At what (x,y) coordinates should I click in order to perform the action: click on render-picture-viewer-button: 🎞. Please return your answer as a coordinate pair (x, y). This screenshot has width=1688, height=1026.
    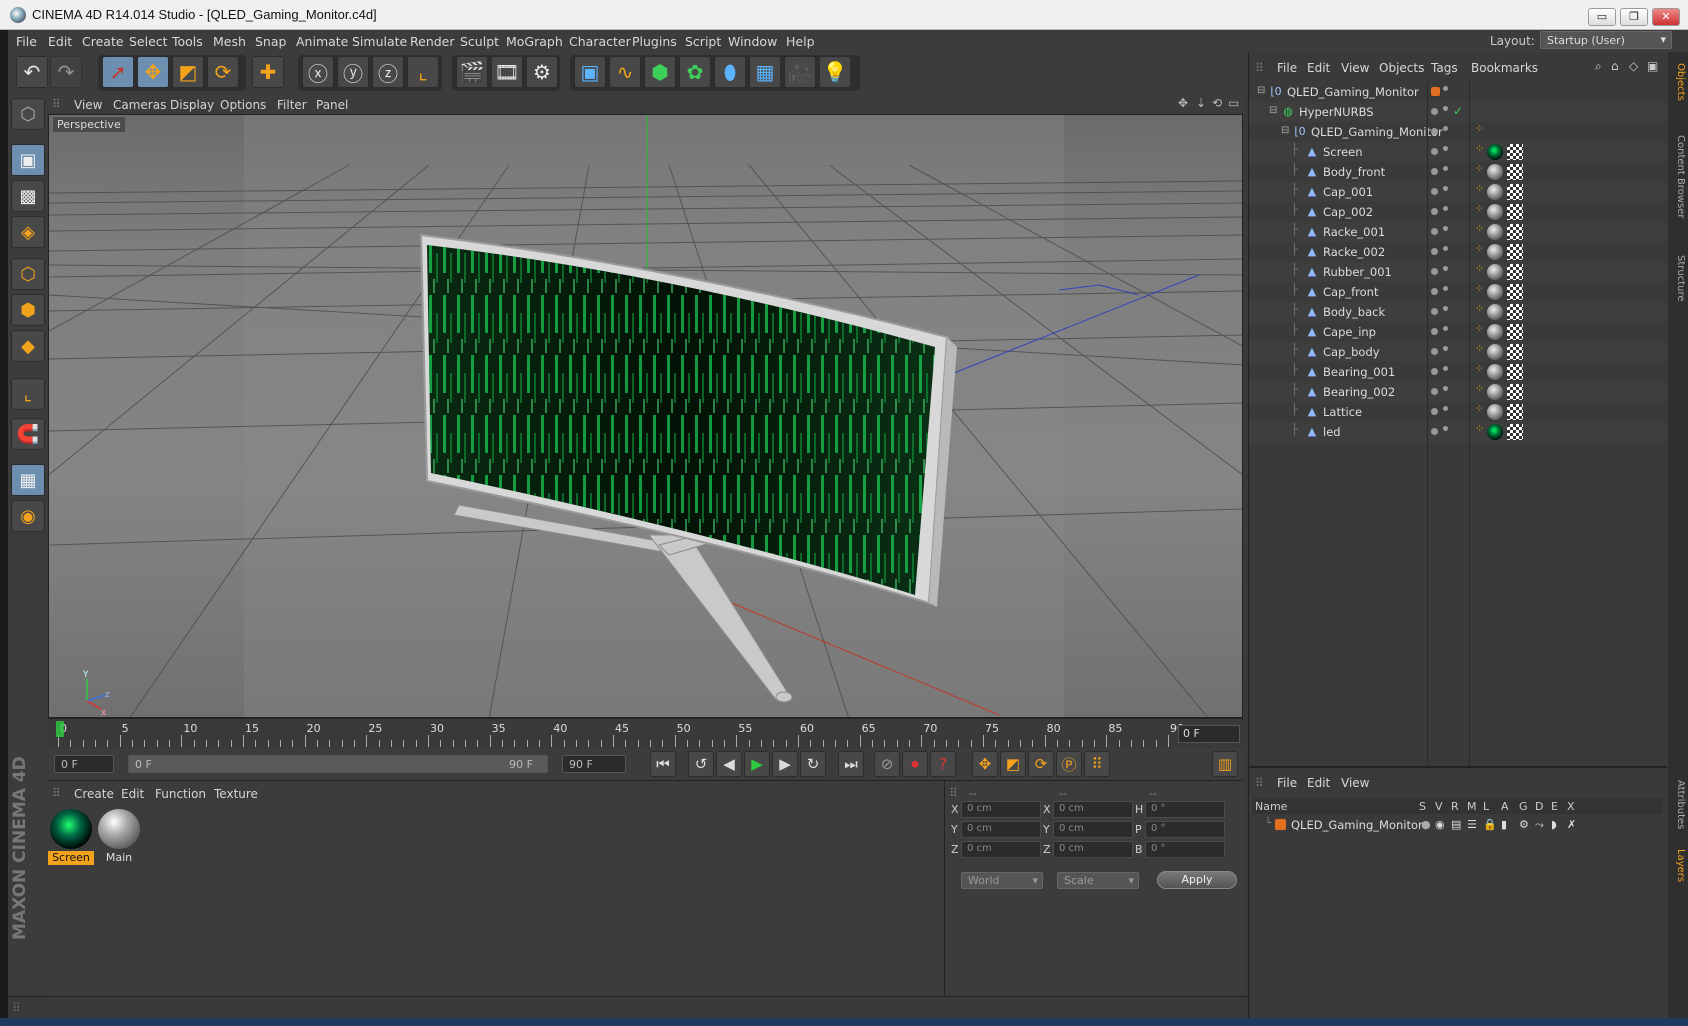
    Looking at the image, I should click on (507, 72).